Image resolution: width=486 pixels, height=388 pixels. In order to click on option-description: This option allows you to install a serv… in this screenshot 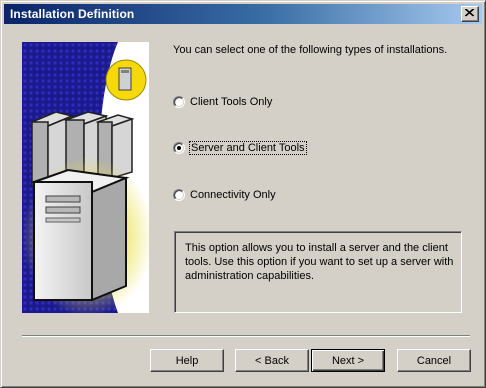, I will do `click(319, 262)`.